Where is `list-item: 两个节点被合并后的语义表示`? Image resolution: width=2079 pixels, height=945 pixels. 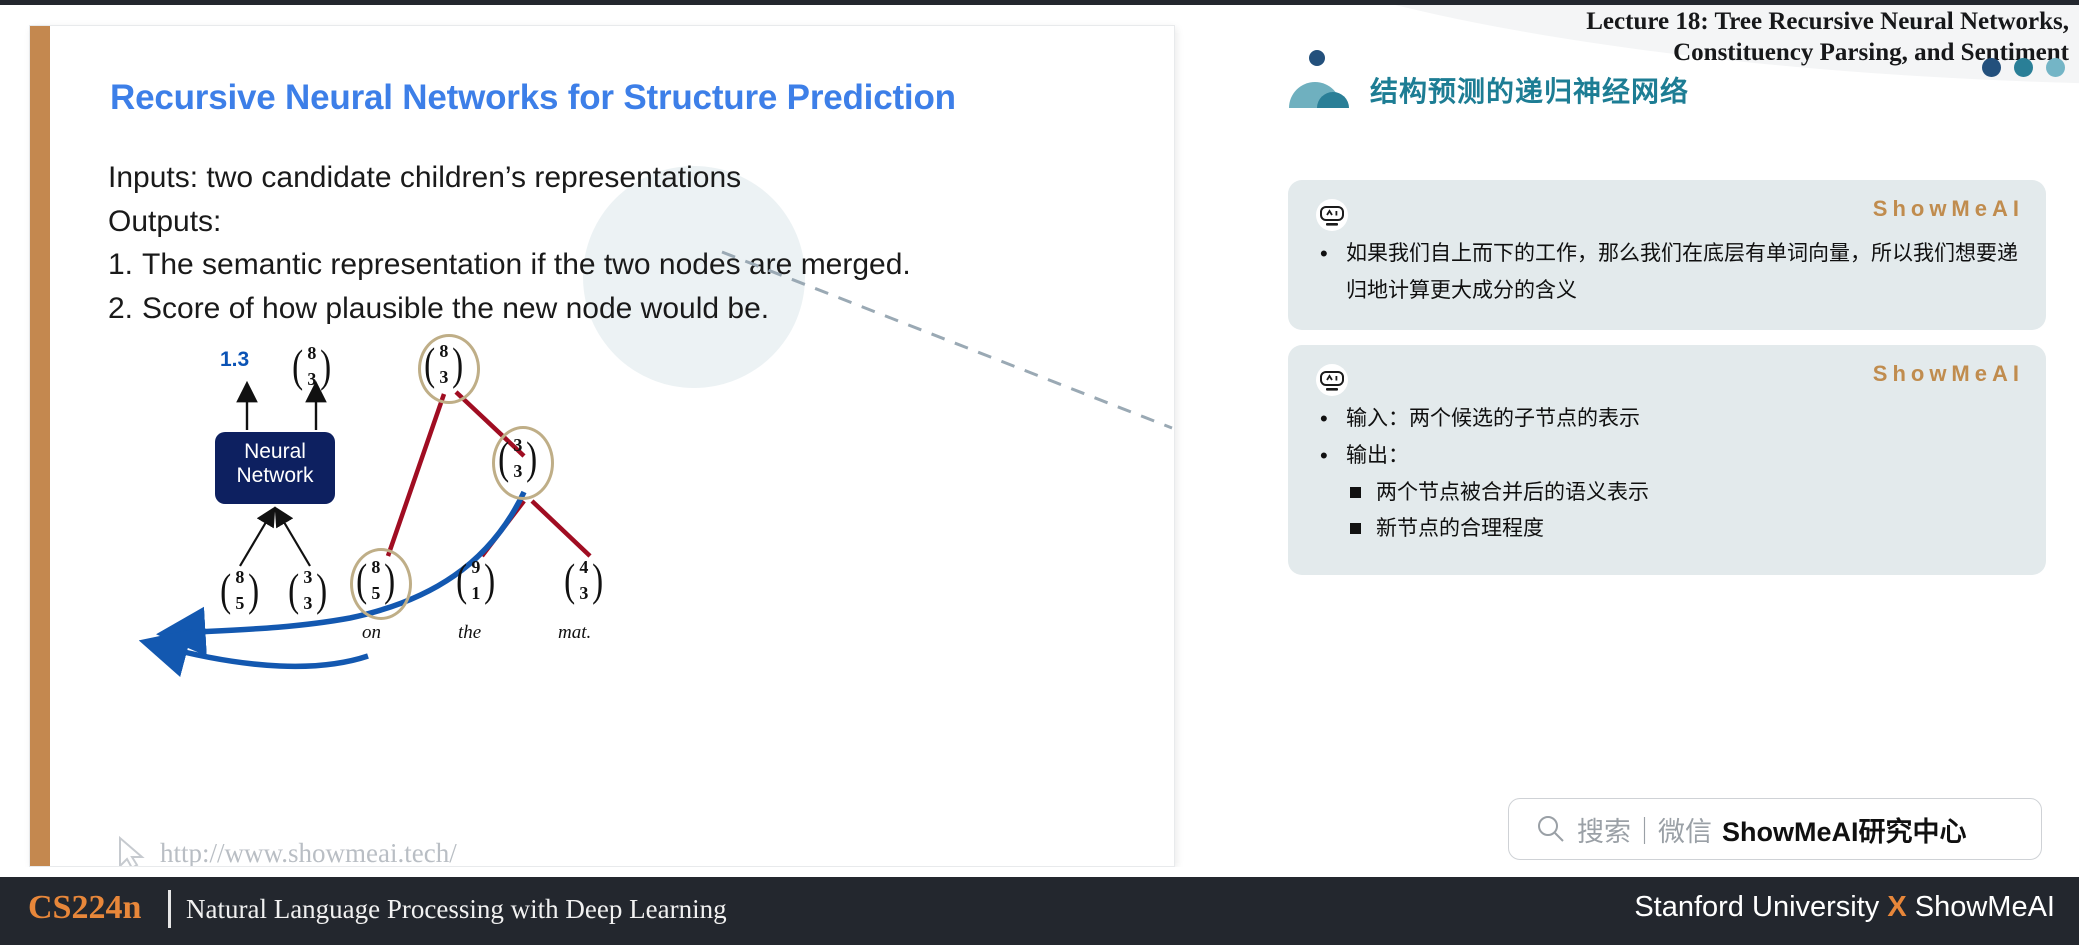 list-item: 两个节点被合并后的语义表示 is located at coordinates (1668, 493).